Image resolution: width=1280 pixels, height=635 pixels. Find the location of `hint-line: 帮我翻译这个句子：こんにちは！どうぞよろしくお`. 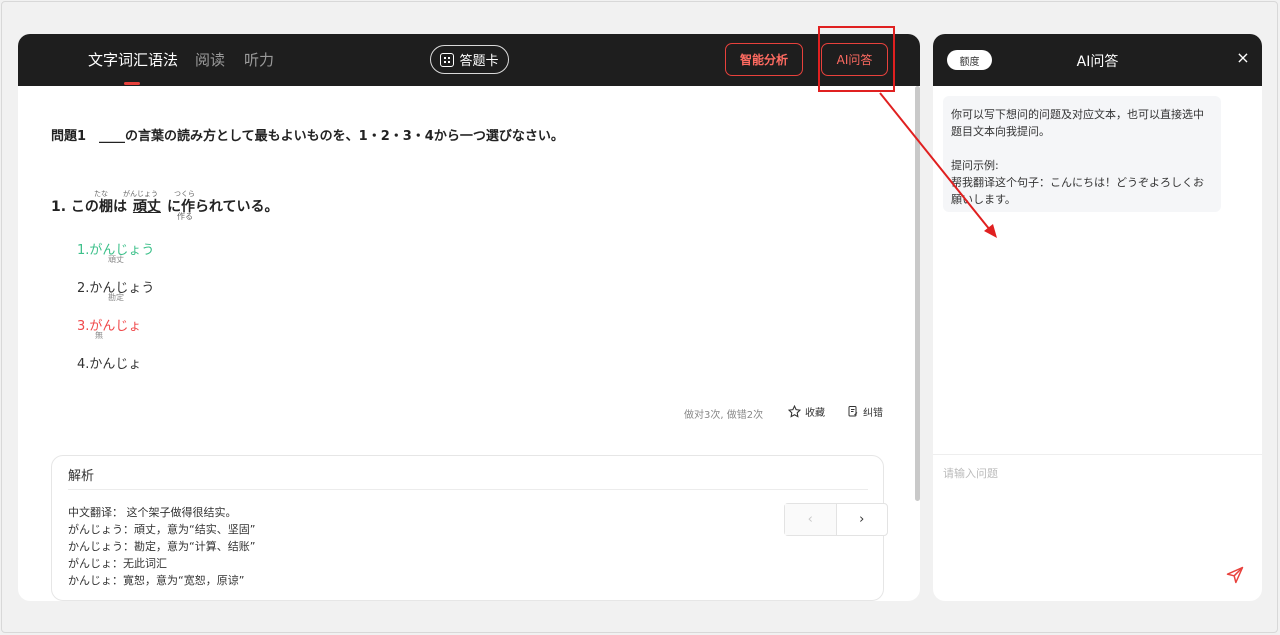

hint-line: 帮我翻译这个句子：こんにちは！どうぞよろしくお is located at coordinates (1077, 182).